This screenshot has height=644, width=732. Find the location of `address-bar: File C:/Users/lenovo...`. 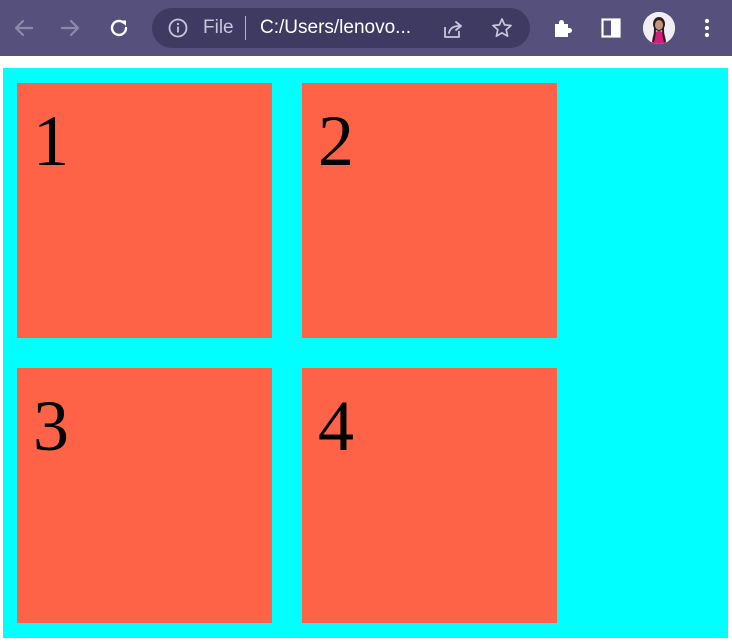

address-bar: File C:/Users/lenovo... is located at coordinates (341, 28).